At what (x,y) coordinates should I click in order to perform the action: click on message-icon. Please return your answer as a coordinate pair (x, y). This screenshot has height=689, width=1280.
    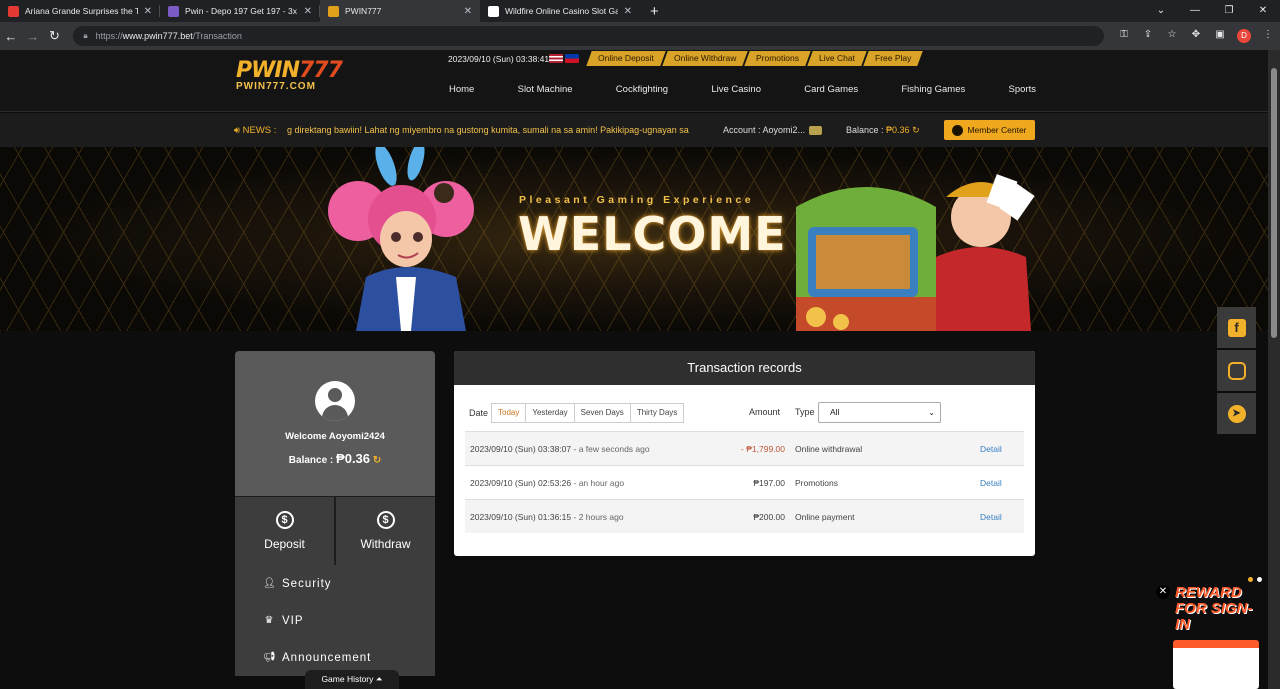
    Looking at the image, I should click on (816, 131).